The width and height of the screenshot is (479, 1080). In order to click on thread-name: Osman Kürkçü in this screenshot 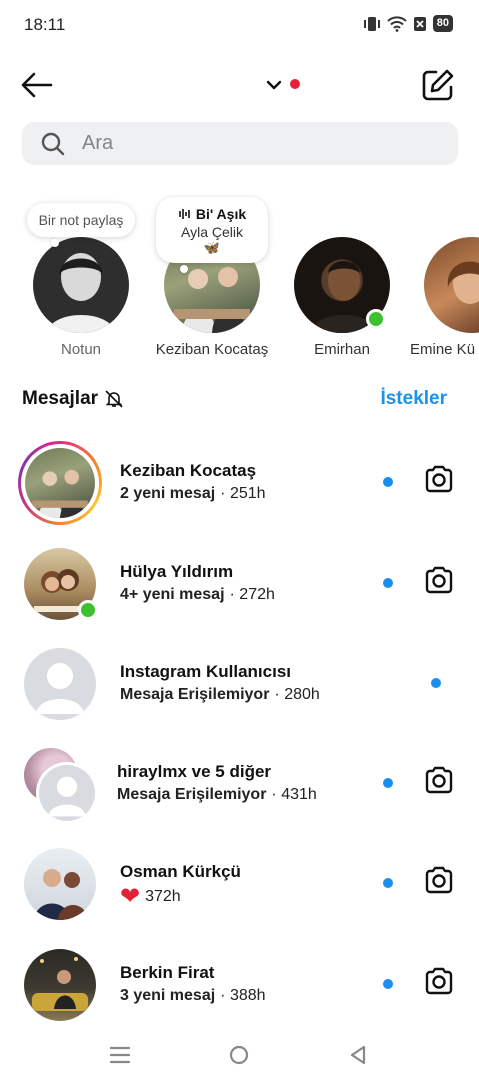, I will do `click(180, 871)`.